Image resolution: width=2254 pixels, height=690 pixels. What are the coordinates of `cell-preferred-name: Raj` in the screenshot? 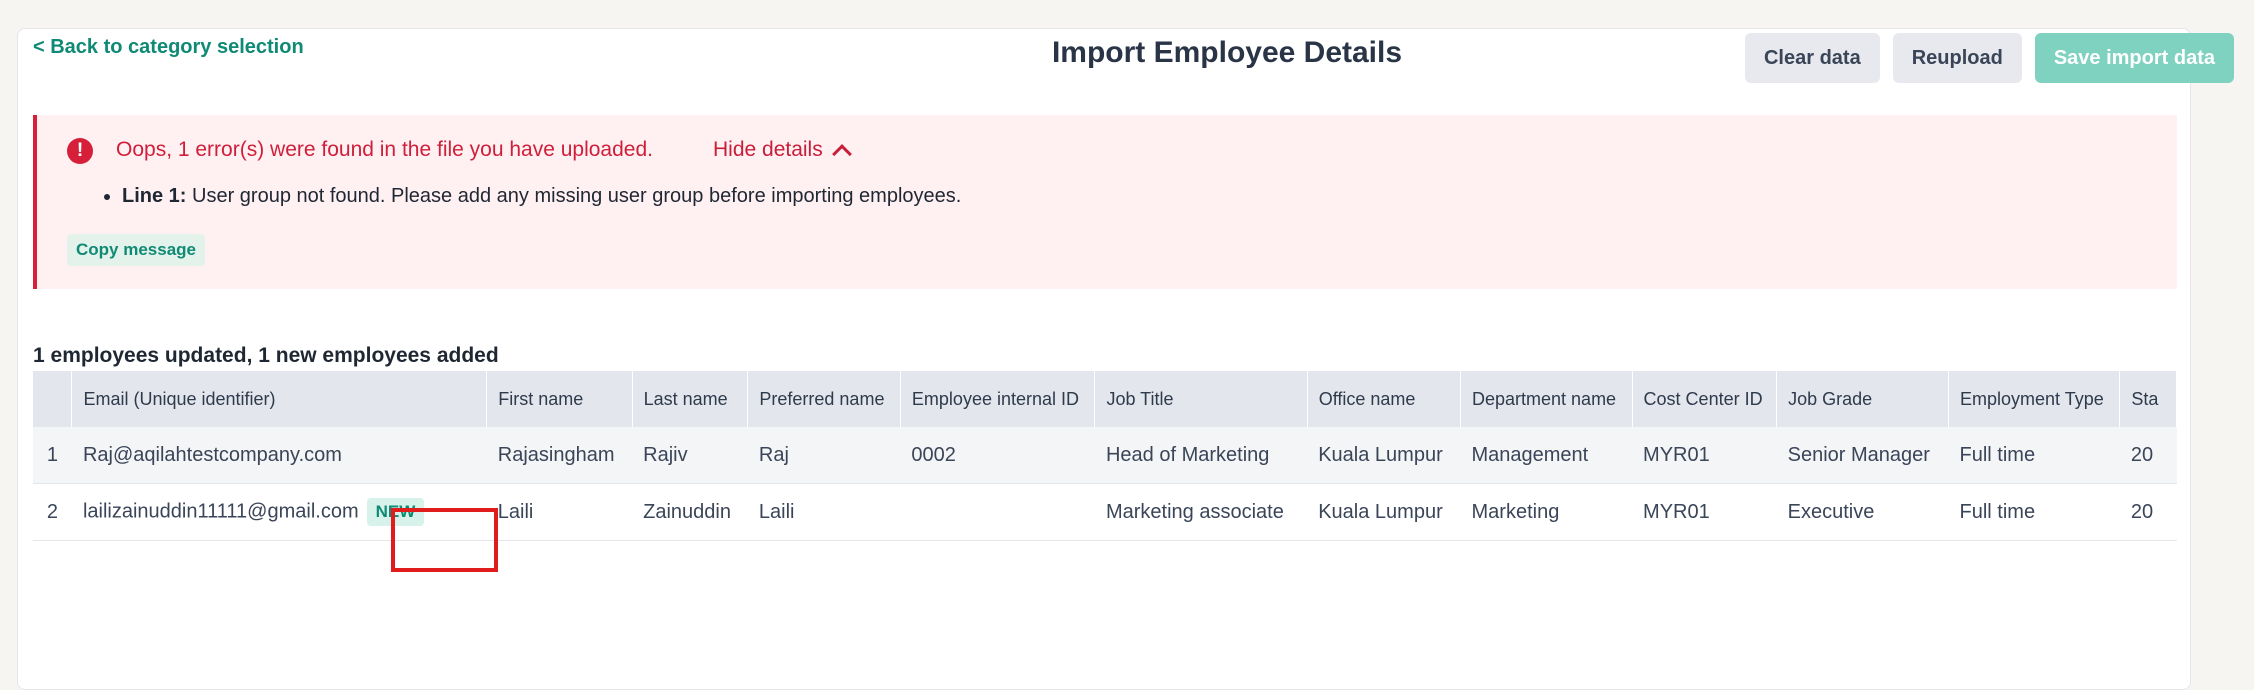 It's located at (824, 455).